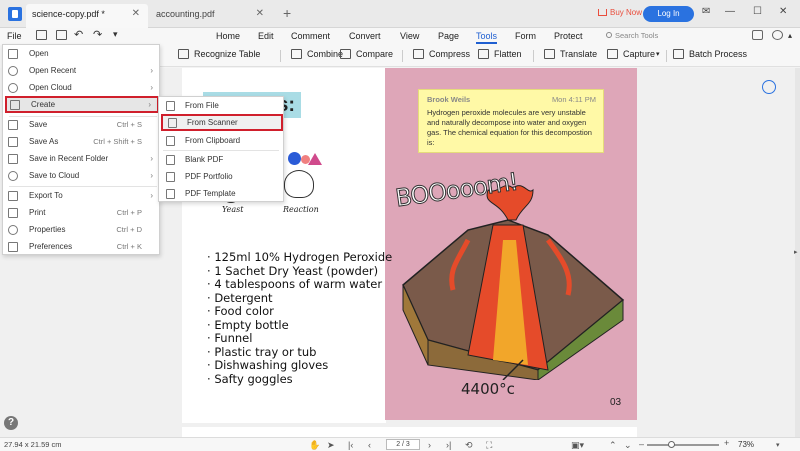 The image size is (800, 451). I want to click on file-icon, so click(170, 105).